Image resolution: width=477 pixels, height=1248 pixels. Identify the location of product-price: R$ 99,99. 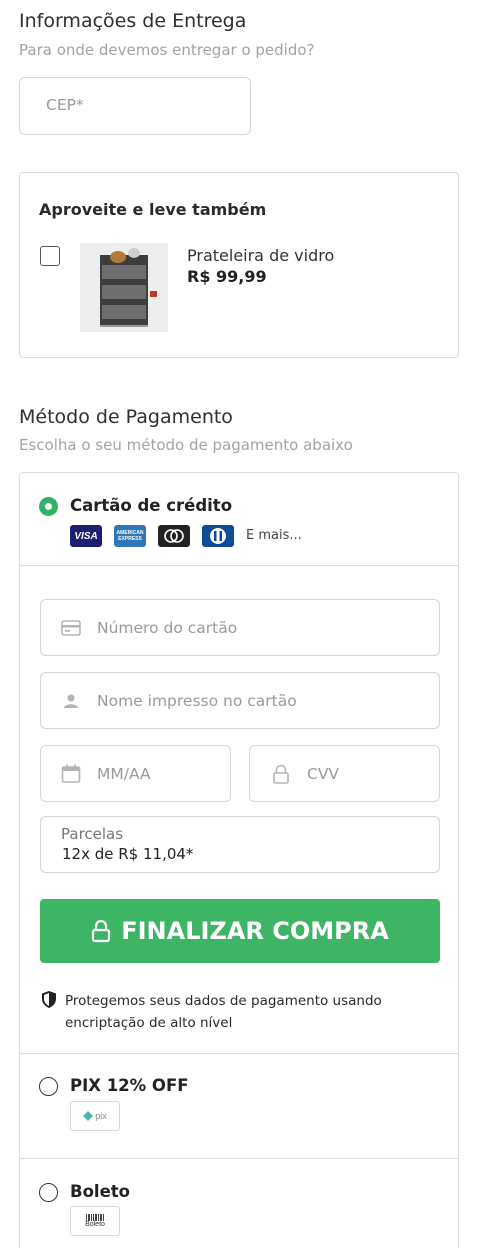
(227, 276).